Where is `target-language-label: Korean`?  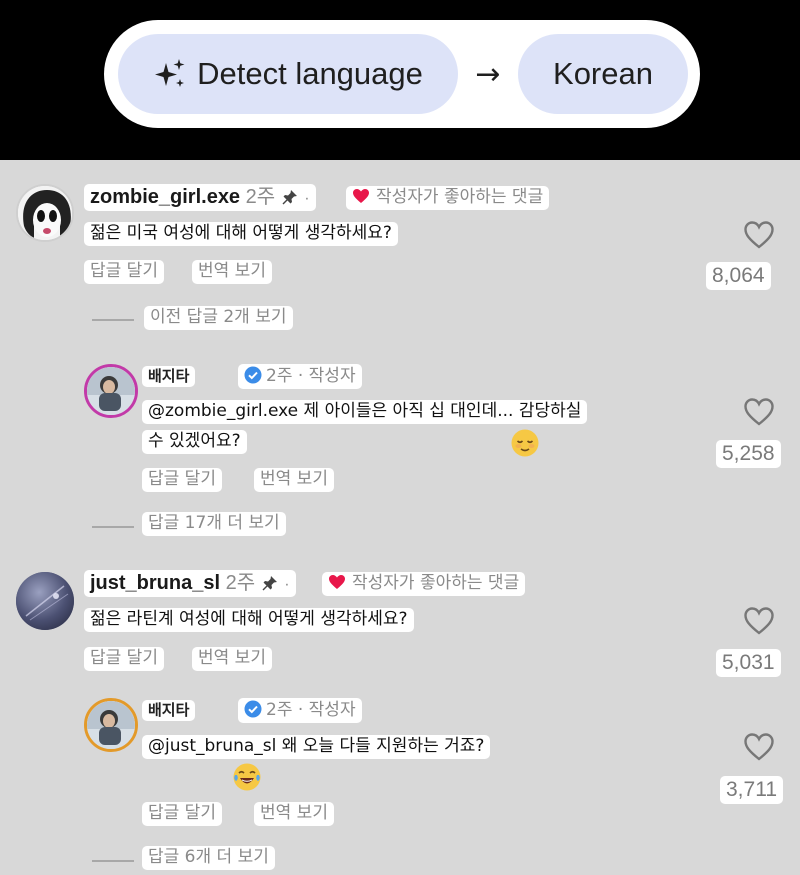 target-language-label: Korean is located at coordinates (603, 73).